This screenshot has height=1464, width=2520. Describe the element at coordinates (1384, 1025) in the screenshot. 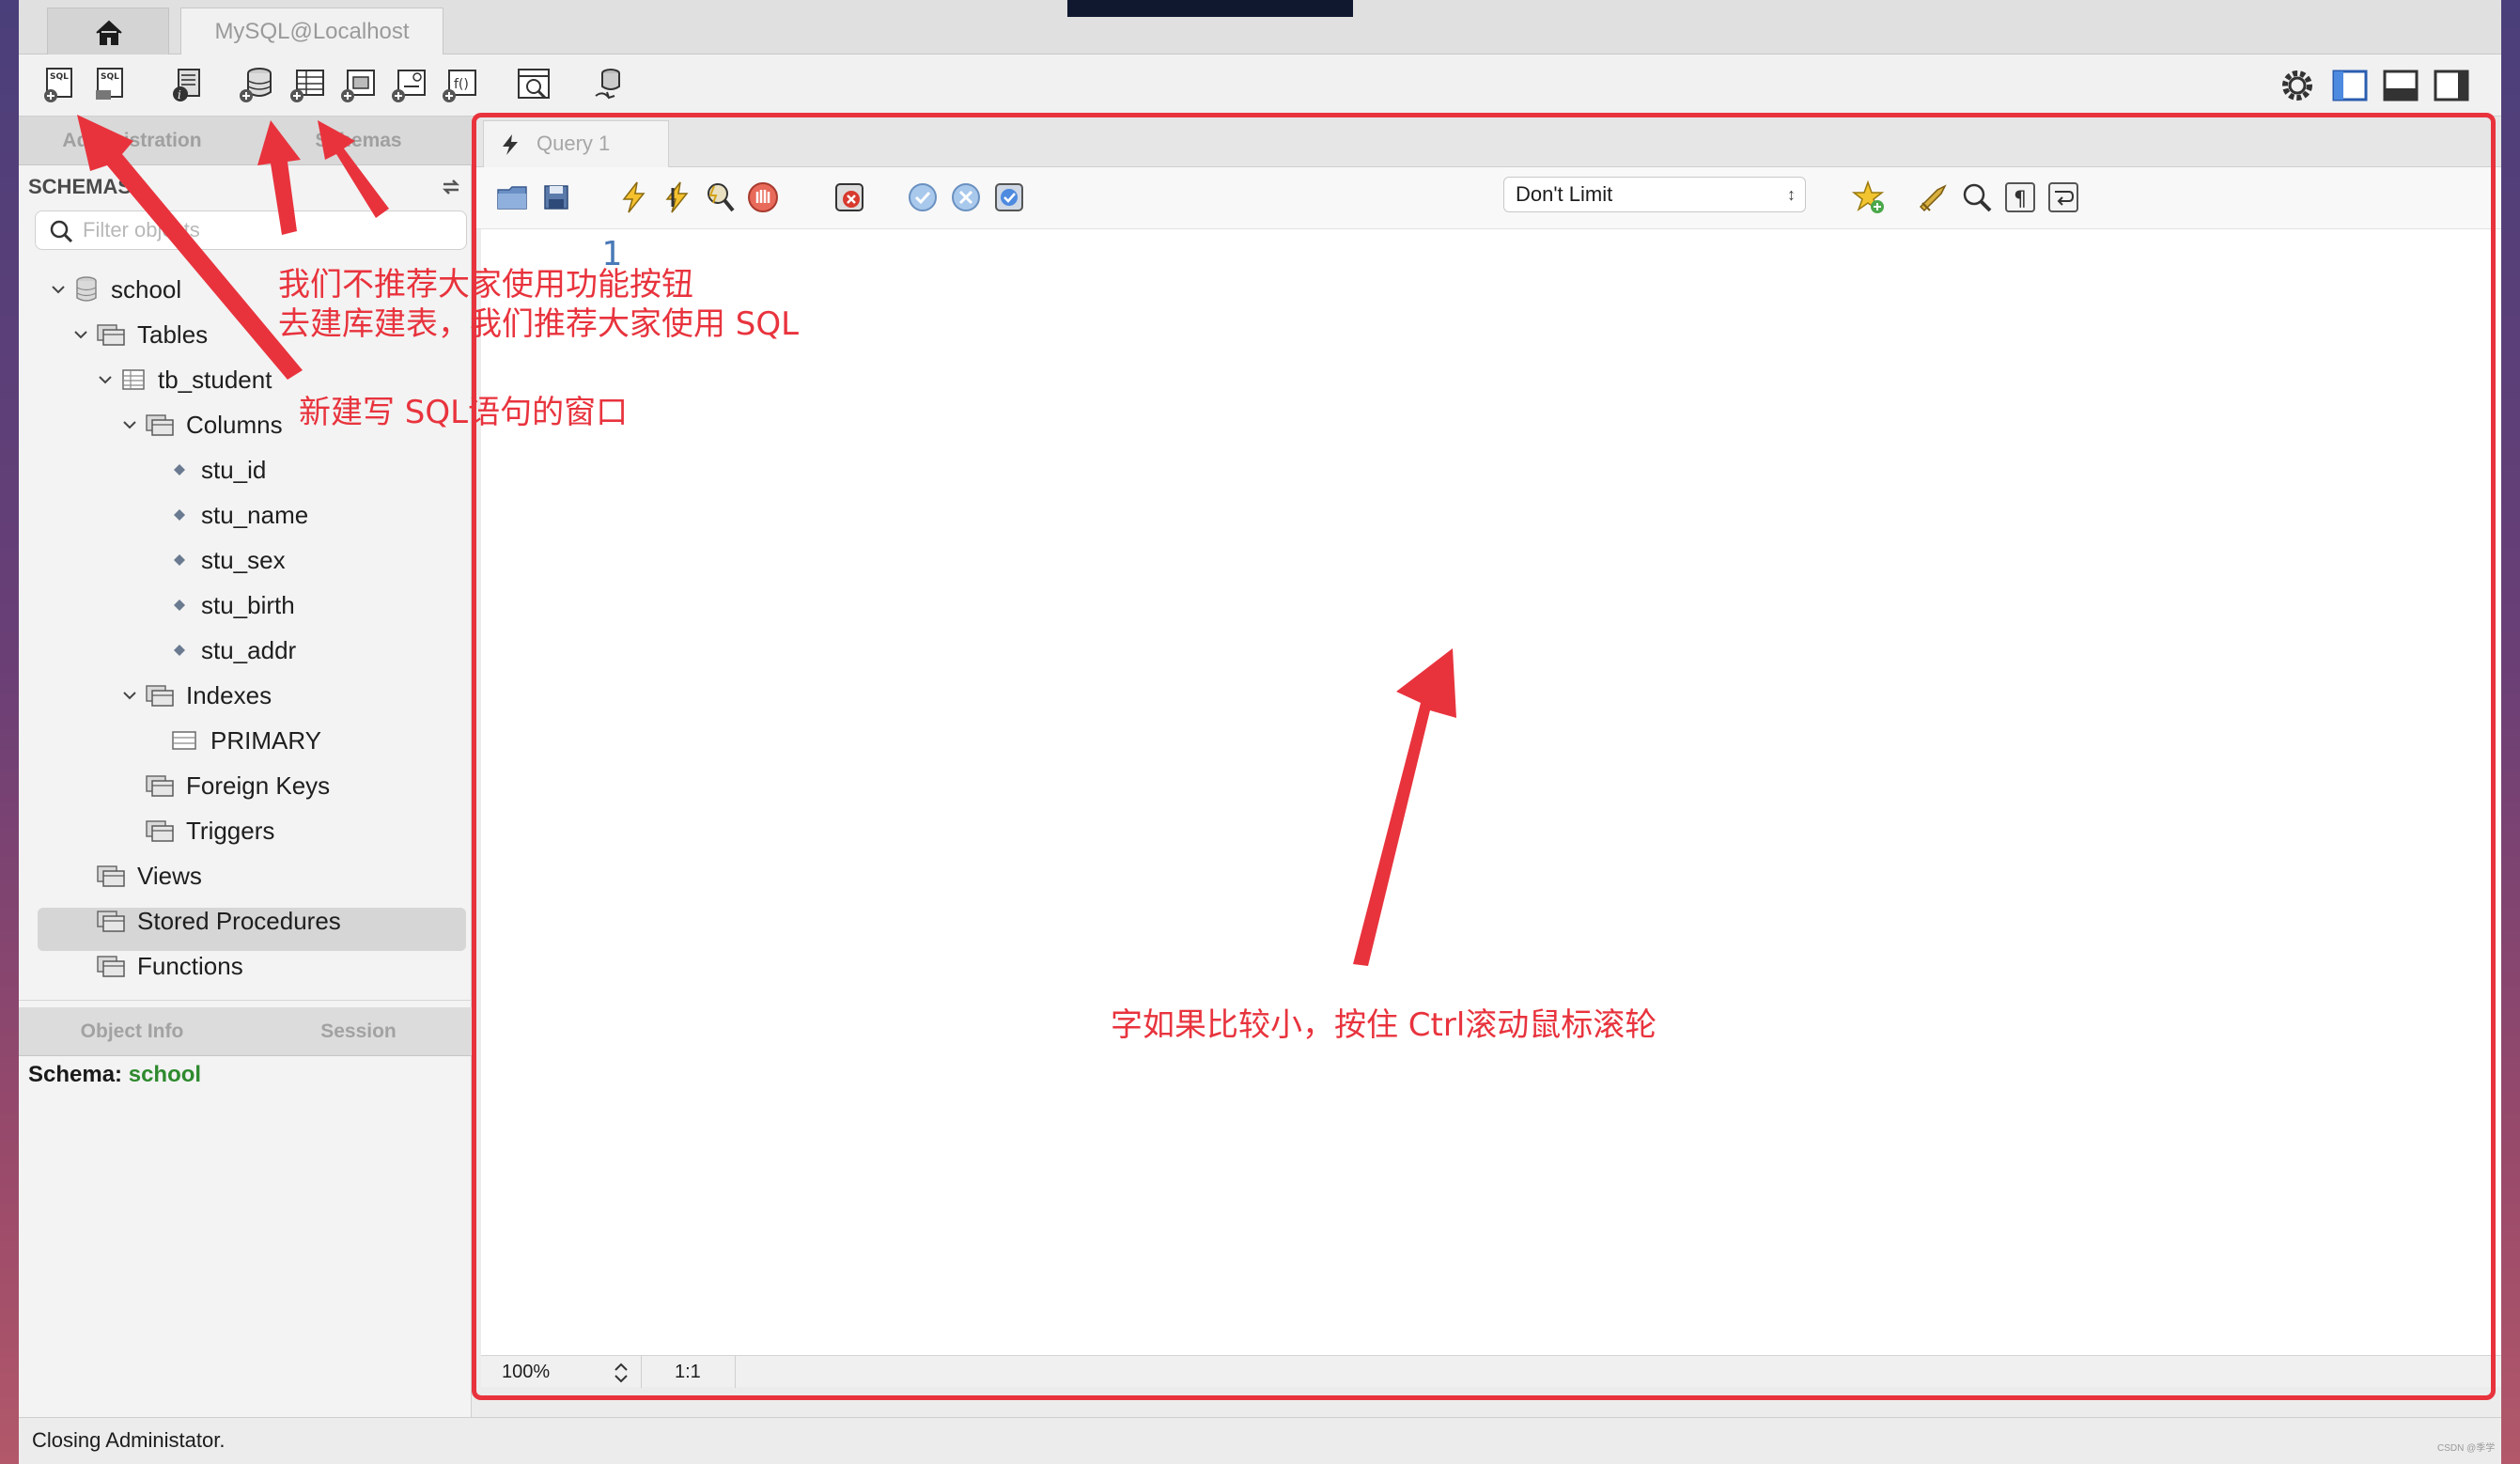

I see `annotation-font-note: 字如果比较小，按住 Ctrl滚动鼠标滚轮` at that location.